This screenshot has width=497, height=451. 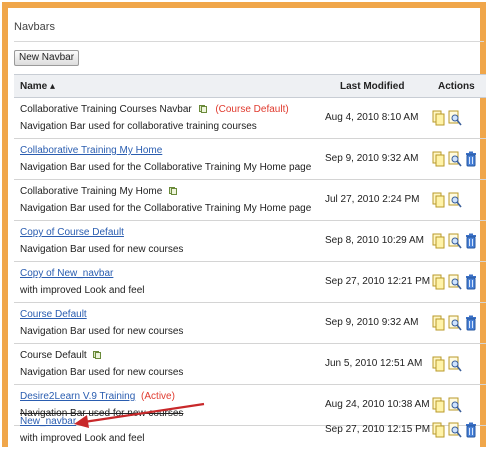 I want to click on navbar-name: Collaborative Training Courses Navbar, so click(x=106, y=109).